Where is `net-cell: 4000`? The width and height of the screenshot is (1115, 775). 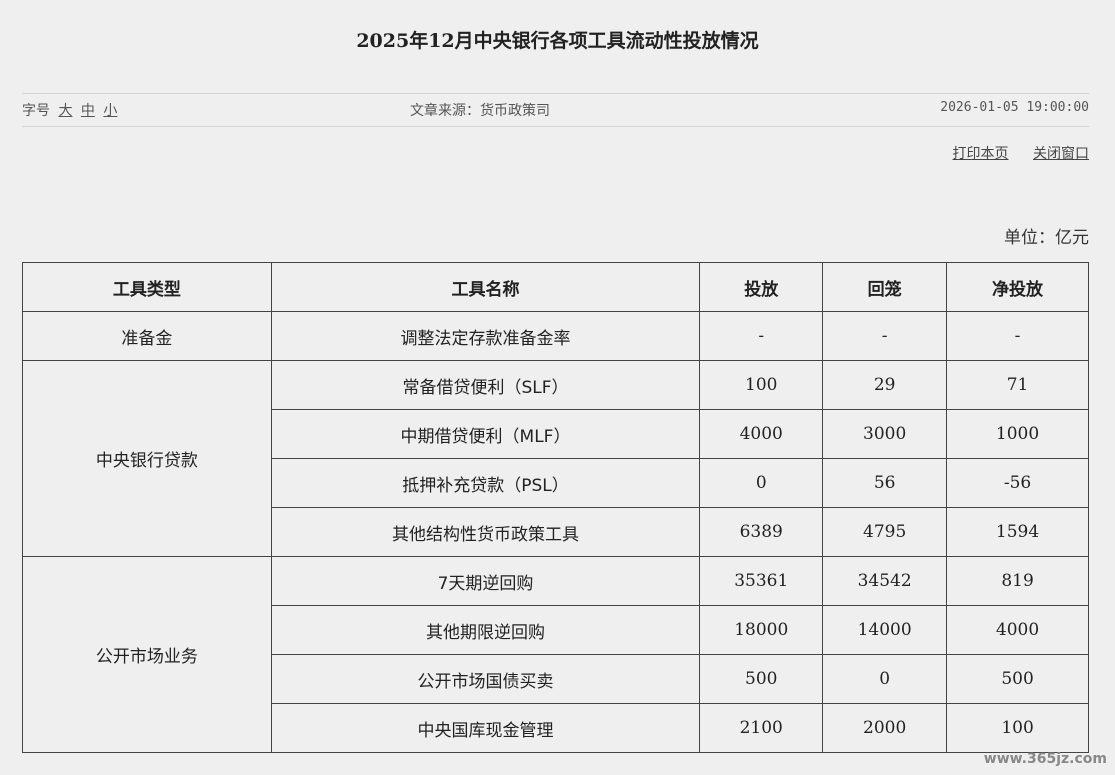 net-cell: 4000 is located at coordinates (1017, 630).